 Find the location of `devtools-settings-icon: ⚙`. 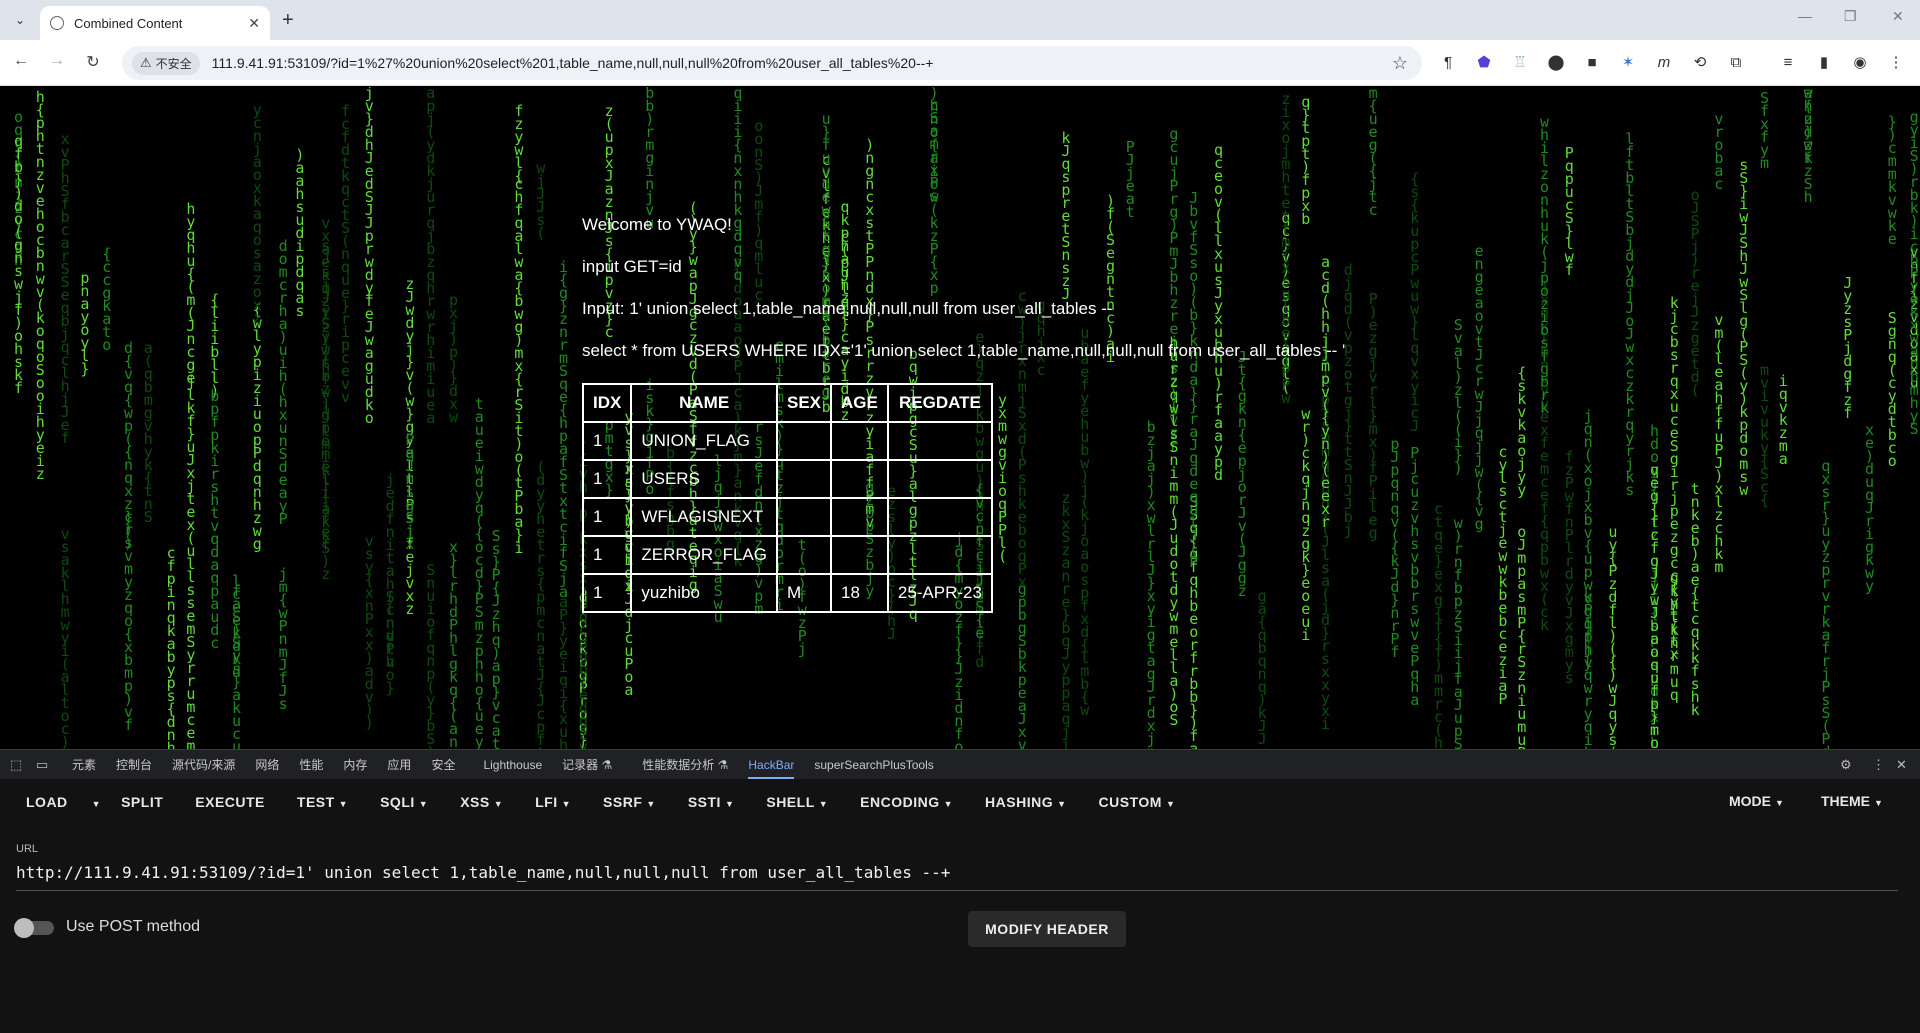

devtools-settings-icon: ⚙ is located at coordinates (1846, 765).